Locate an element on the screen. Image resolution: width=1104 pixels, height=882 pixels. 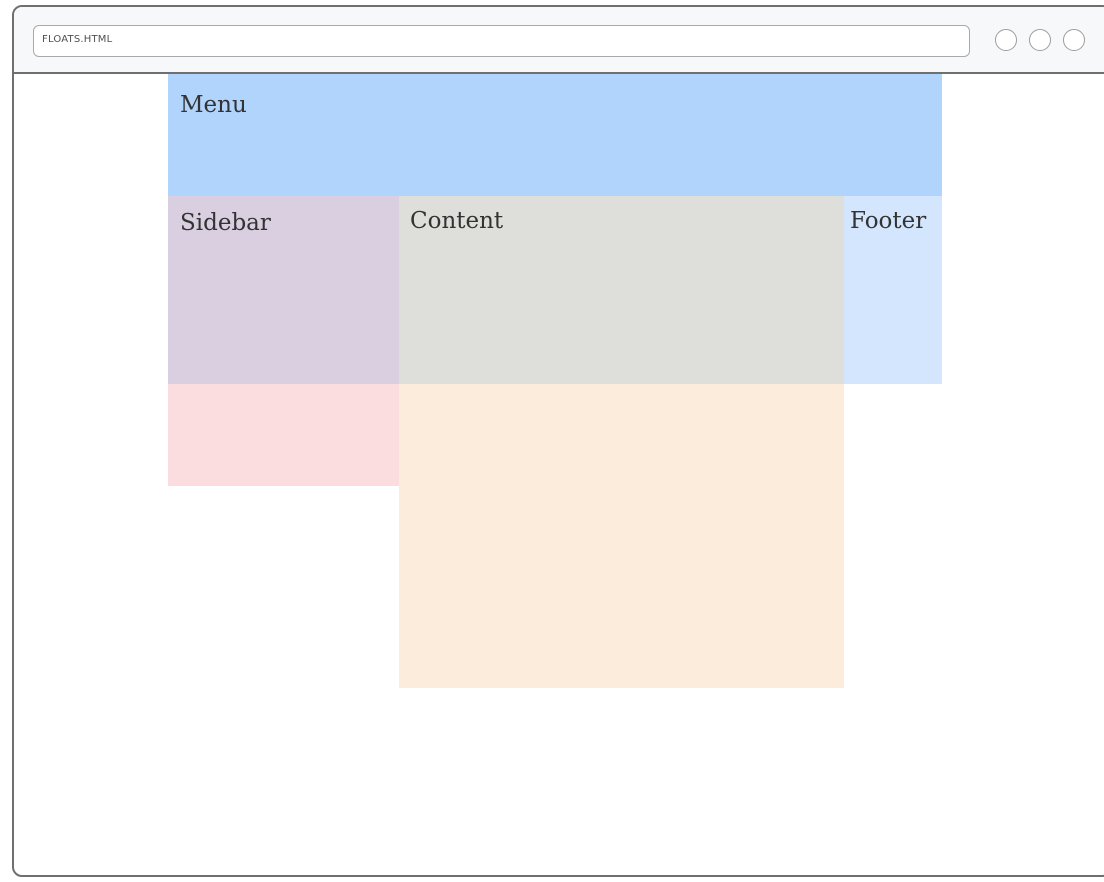
sidebar-label: Sidebar is located at coordinates (225, 223).